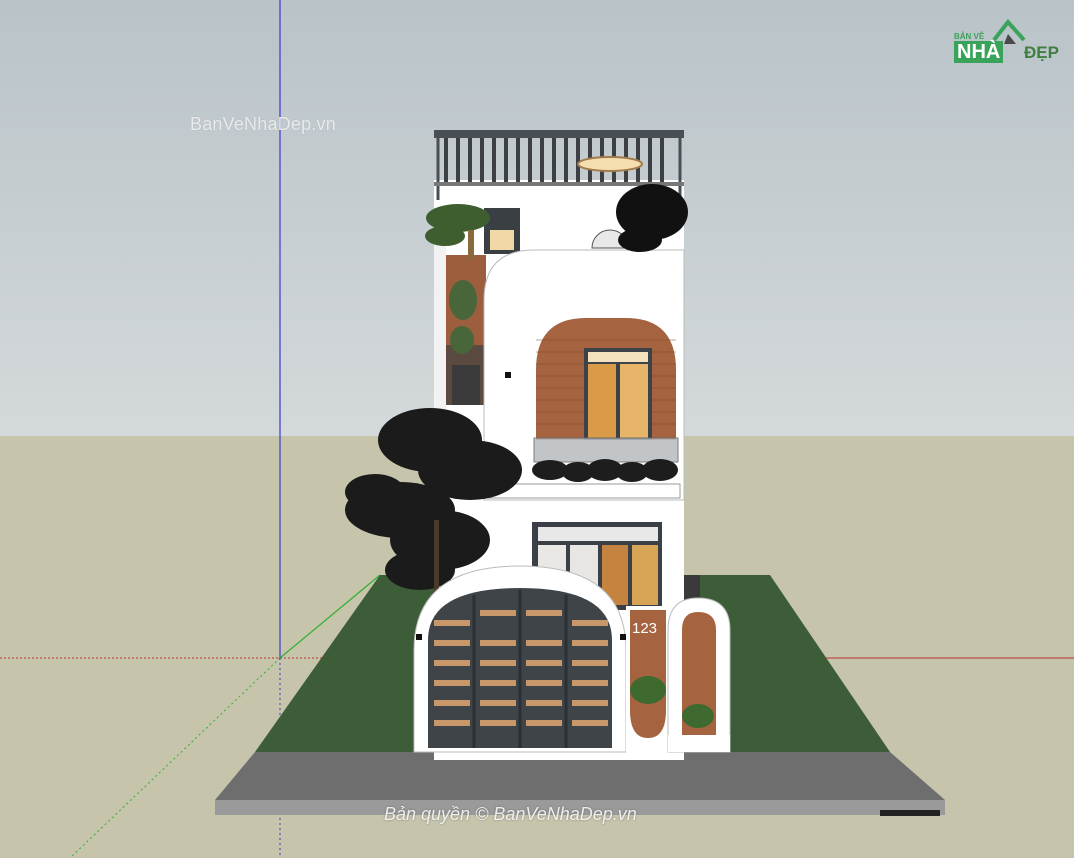  What do you see at coordinates (606, 450) in the screenshot?
I see `balcony-glass` at bounding box center [606, 450].